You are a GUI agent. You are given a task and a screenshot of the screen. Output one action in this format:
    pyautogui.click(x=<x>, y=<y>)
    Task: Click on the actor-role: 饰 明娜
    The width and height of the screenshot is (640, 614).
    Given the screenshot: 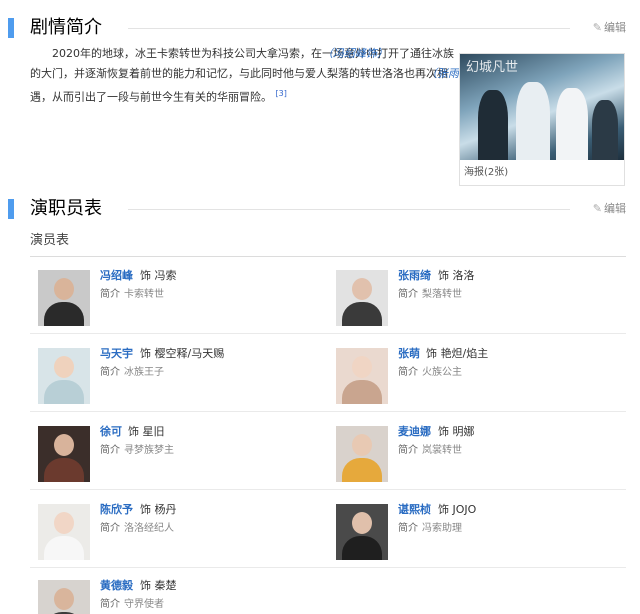 What is the action you would take?
    pyautogui.click(x=456, y=432)
    